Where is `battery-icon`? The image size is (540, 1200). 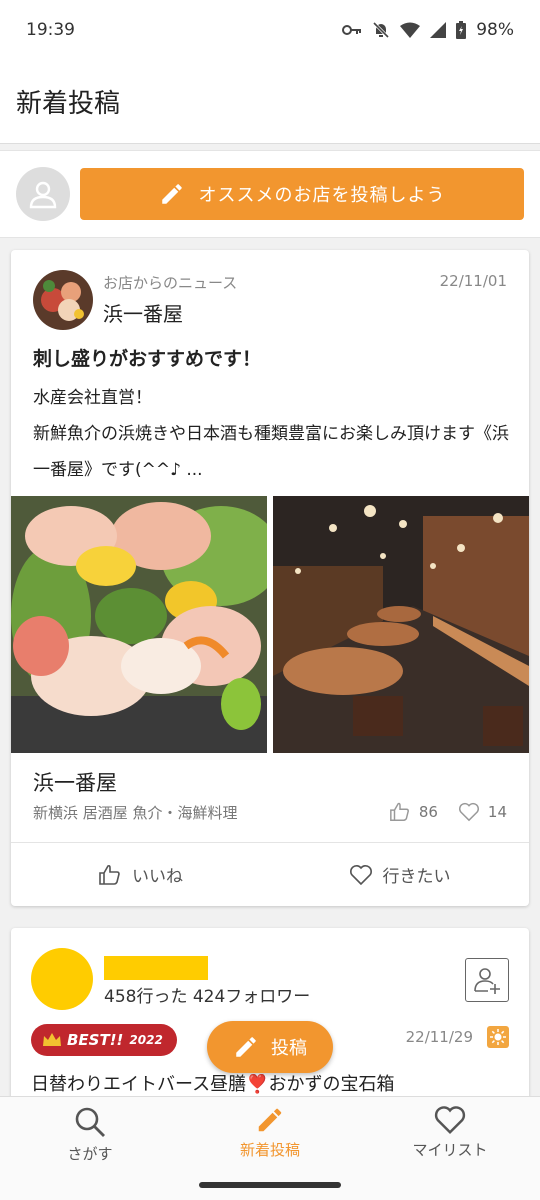
battery-icon is located at coordinates (461, 30).